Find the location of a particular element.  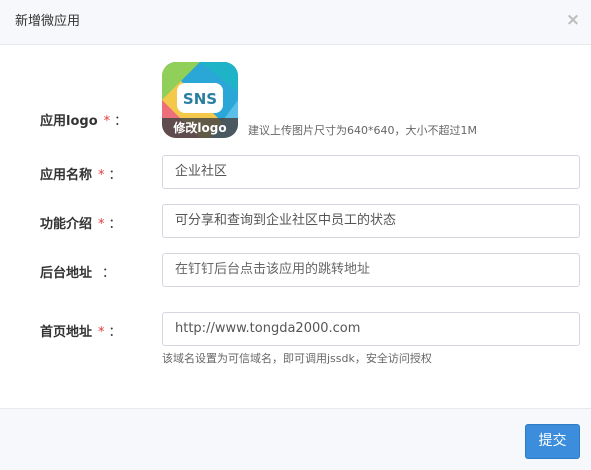

function-intro-label: 功能介绍 *： is located at coordinates (95, 222).